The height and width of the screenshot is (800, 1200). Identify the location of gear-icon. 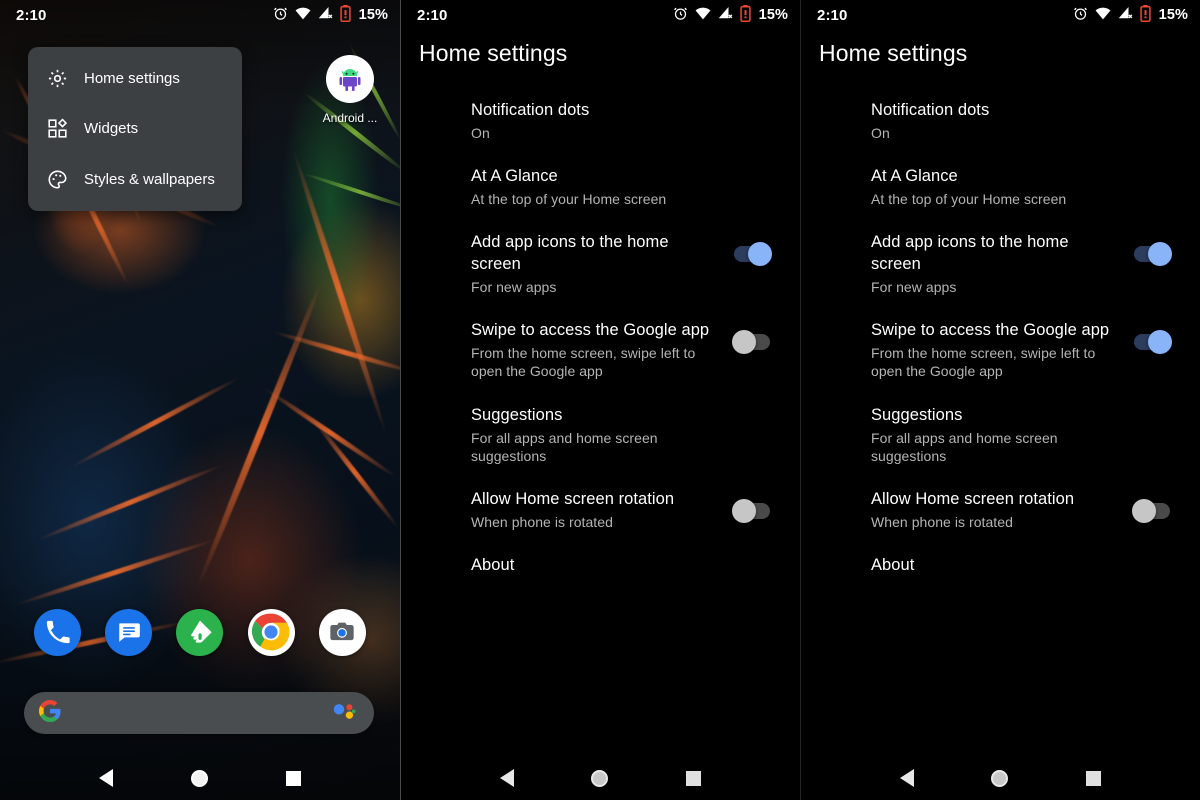
(57, 78).